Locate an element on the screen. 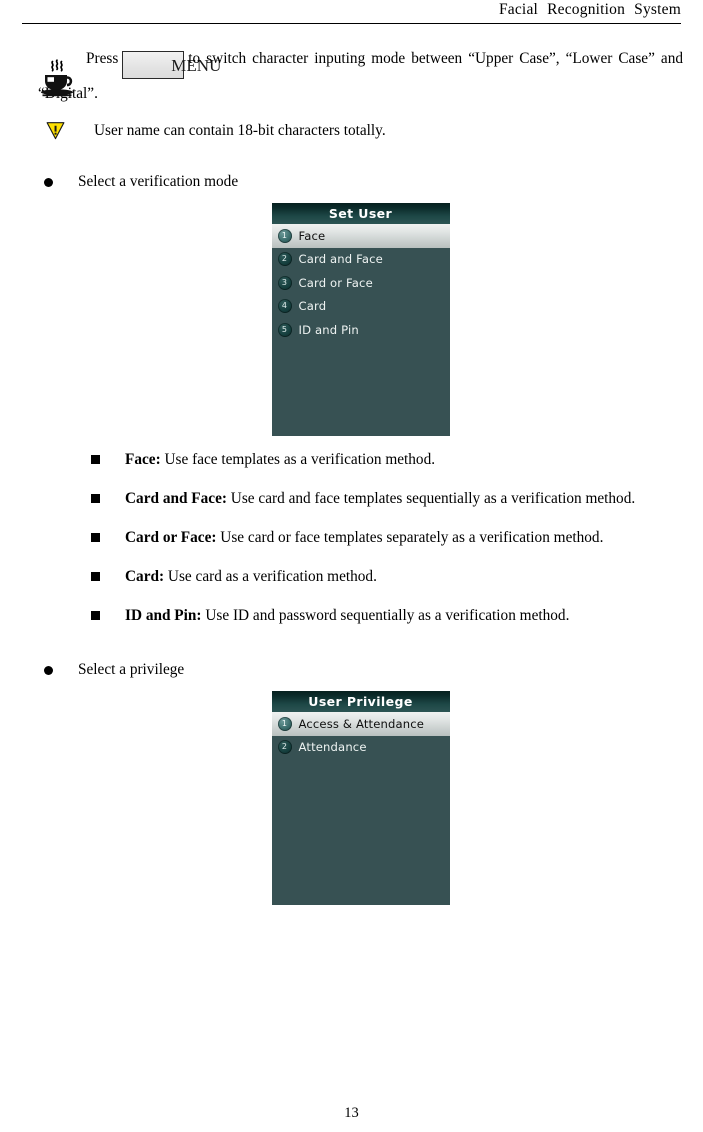  page-header: Facial Recognition System is located at coordinates (351, 12).